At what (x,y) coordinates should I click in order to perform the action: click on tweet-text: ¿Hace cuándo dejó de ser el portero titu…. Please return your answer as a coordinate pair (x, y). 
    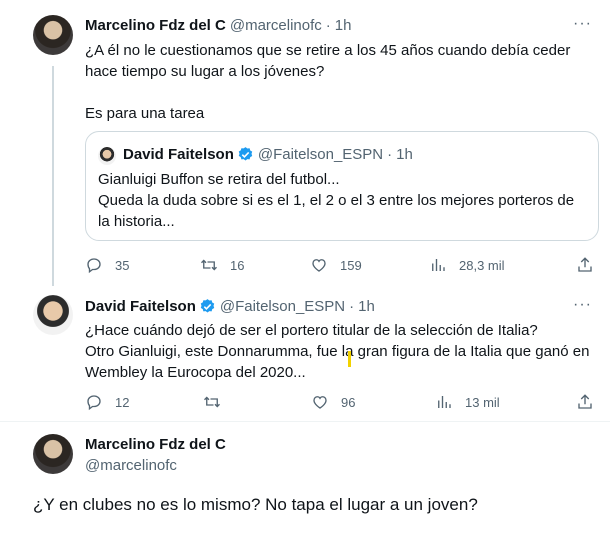
    Looking at the image, I should click on (337, 351).